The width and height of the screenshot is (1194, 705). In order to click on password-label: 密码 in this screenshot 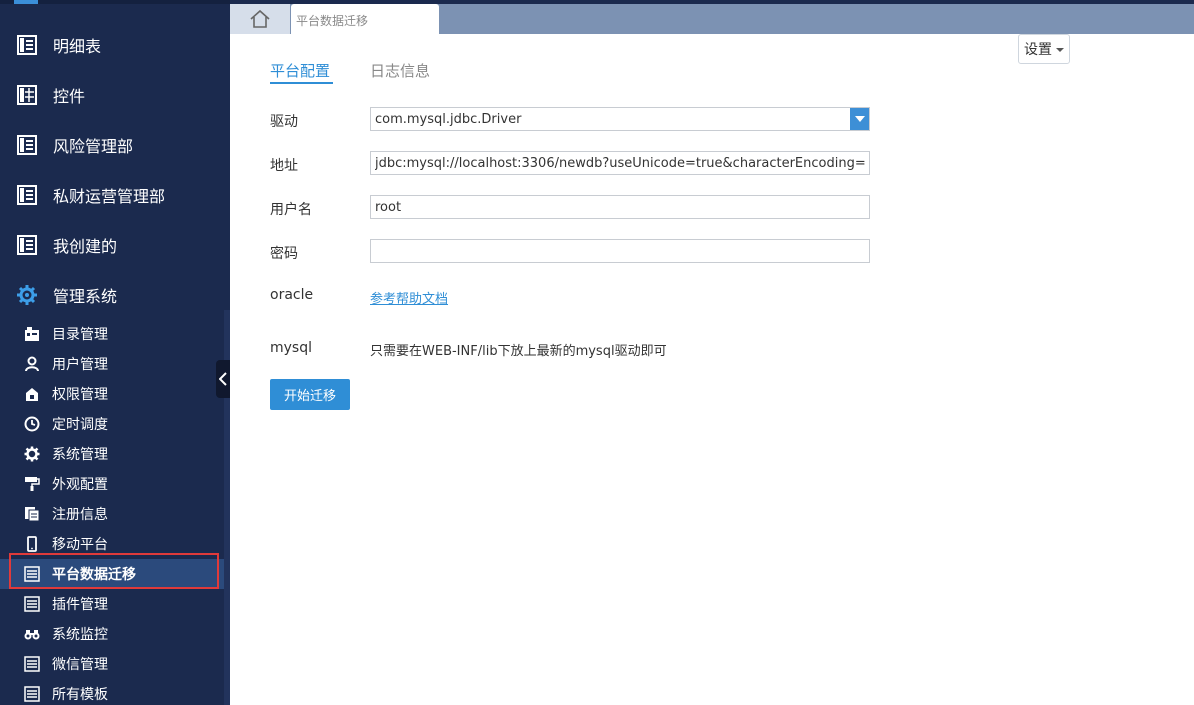, I will do `click(284, 254)`.